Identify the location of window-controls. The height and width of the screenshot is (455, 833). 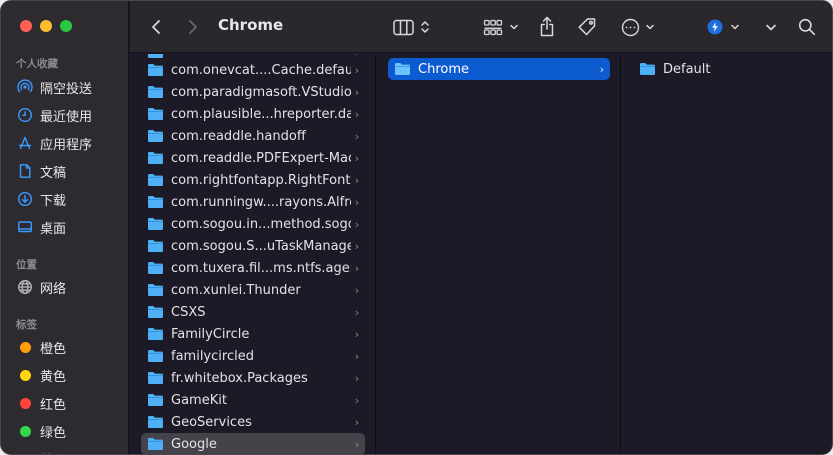
(46, 26).